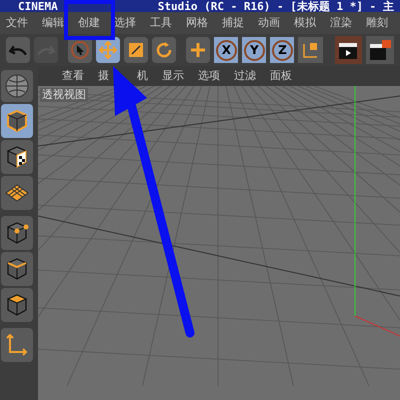 The width and height of the screenshot is (400, 400). I want to click on menu-item: 捕捉, so click(233, 23).